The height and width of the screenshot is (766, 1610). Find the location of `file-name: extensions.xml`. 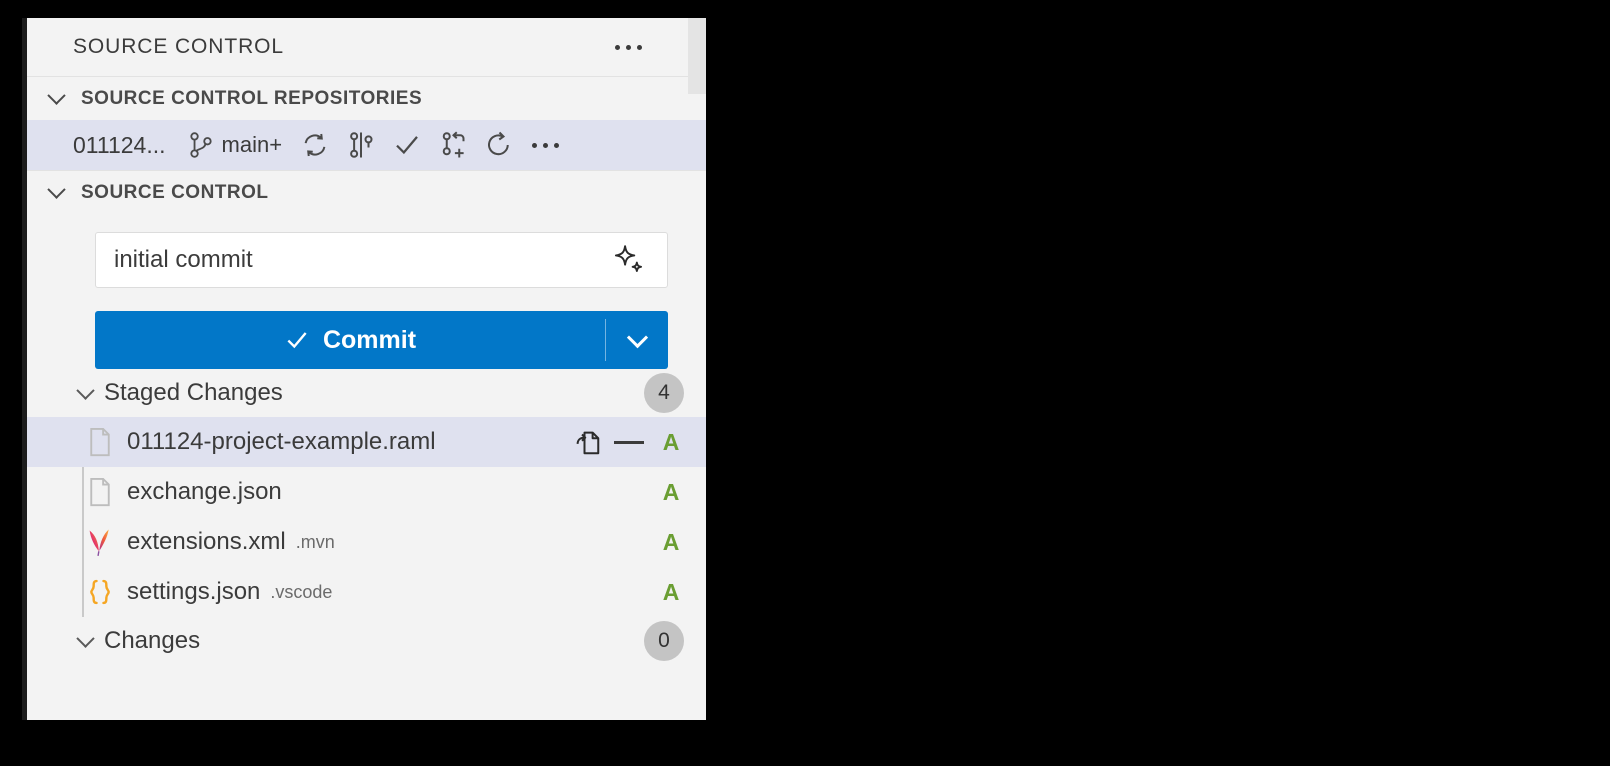

file-name: extensions.xml is located at coordinates (206, 541).